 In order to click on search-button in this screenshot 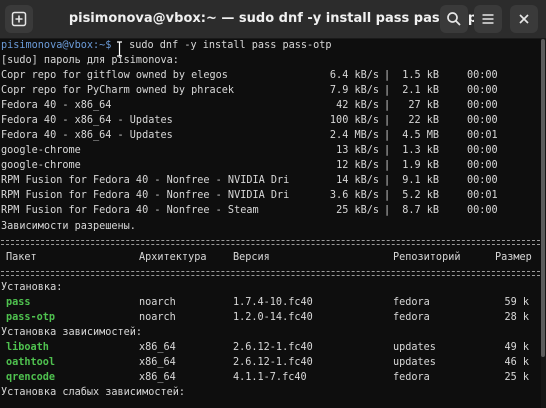, I will do `click(454, 19)`.